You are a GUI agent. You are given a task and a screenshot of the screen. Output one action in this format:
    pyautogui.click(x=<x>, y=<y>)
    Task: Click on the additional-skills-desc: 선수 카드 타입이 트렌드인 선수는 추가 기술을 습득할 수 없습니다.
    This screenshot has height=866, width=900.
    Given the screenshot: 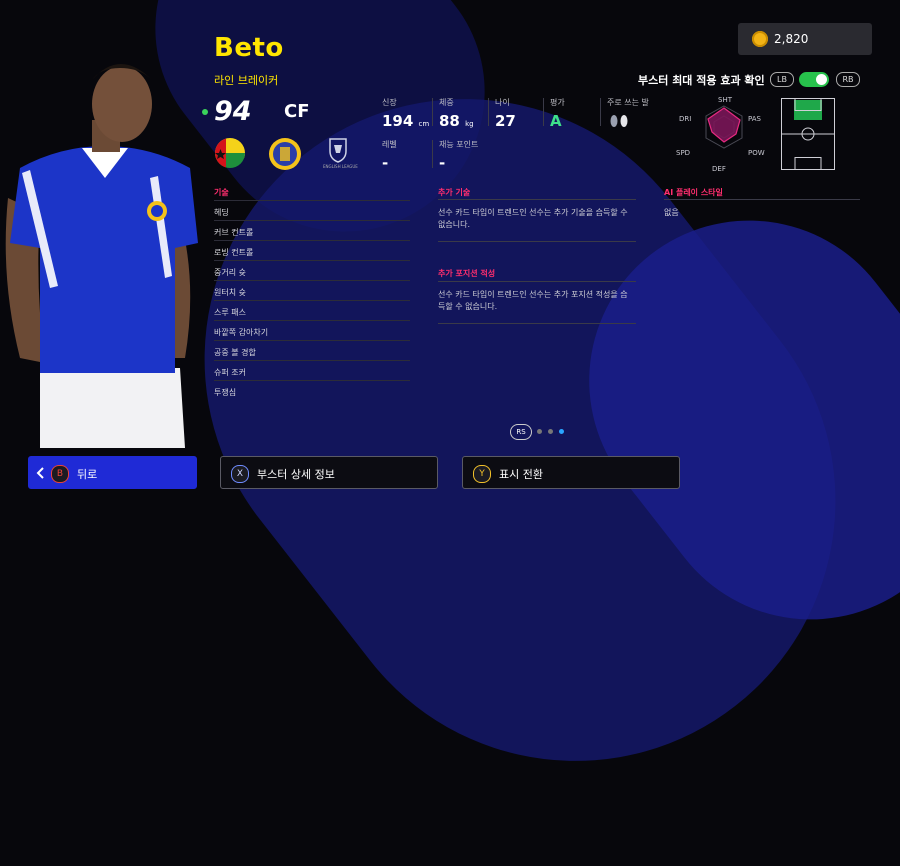 What is the action you would take?
    pyautogui.click(x=533, y=218)
    